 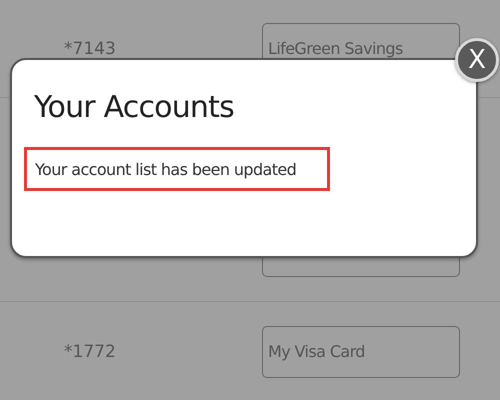 What do you see at coordinates (90, 48) in the screenshot?
I see `account-number: *7143` at bounding box center [90, 48].